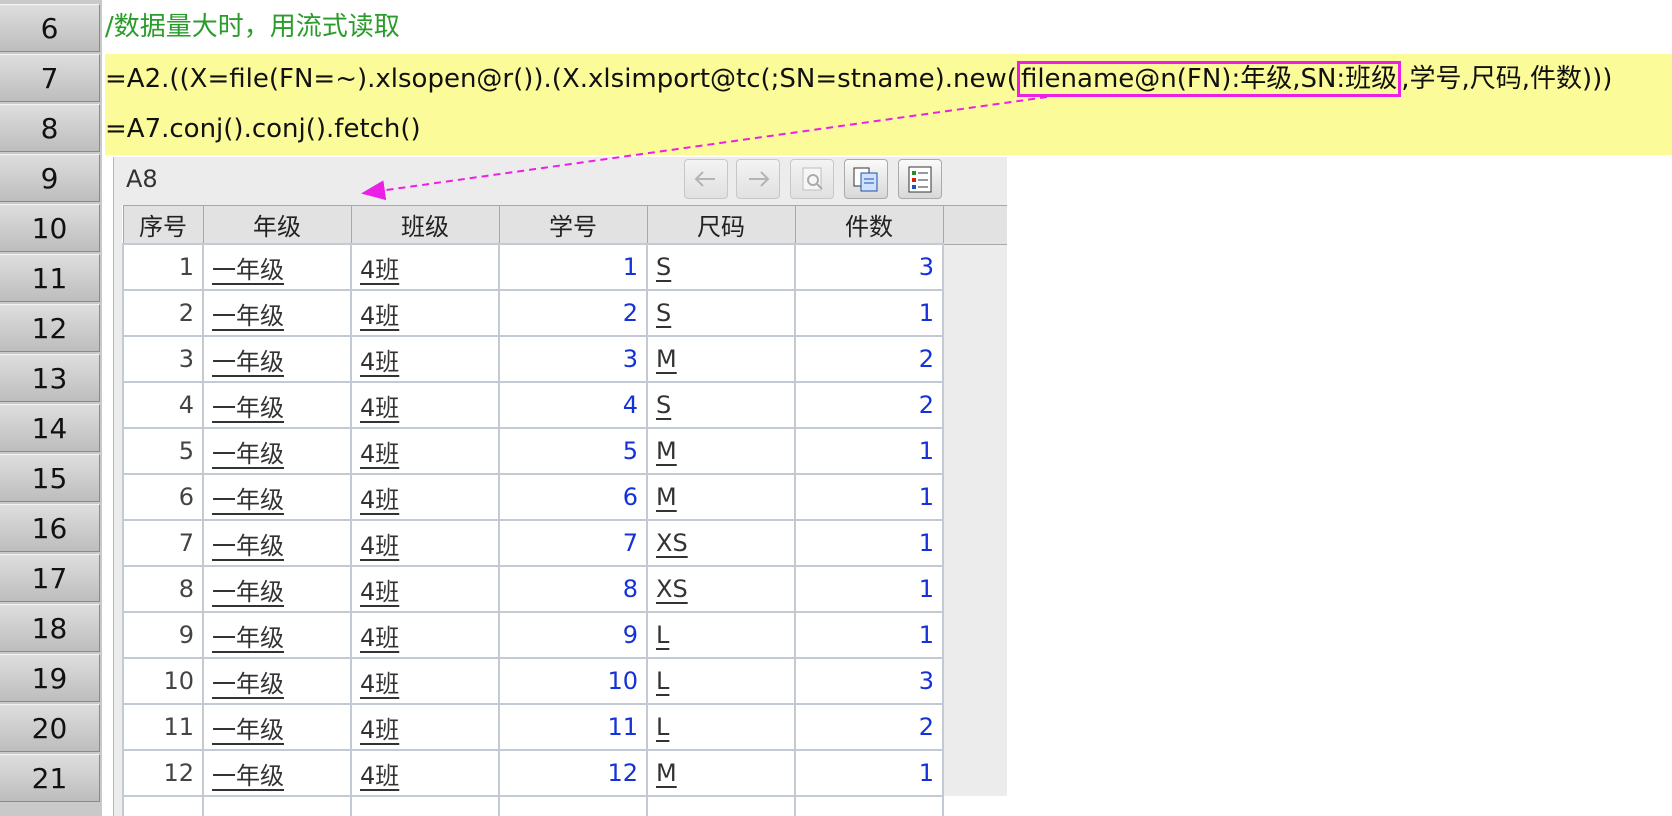 The height and width of the screenshot is (816, 1672). I want to click on annotation-arrow, so click(704, 148).